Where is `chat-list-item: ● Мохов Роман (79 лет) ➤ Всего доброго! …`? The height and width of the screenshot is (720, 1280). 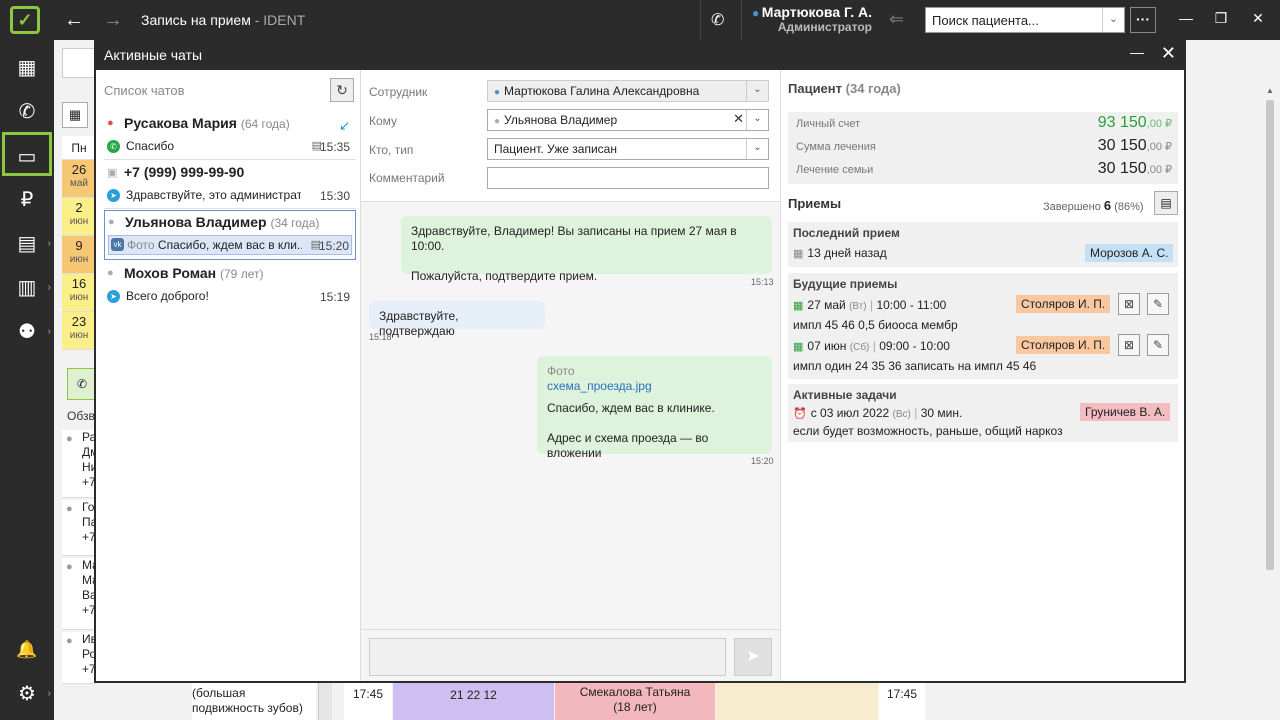 chat-list-item: ● Мохов Роман (79 лет) ➤ Всего доброго! … is located at coordinates (230, 286).